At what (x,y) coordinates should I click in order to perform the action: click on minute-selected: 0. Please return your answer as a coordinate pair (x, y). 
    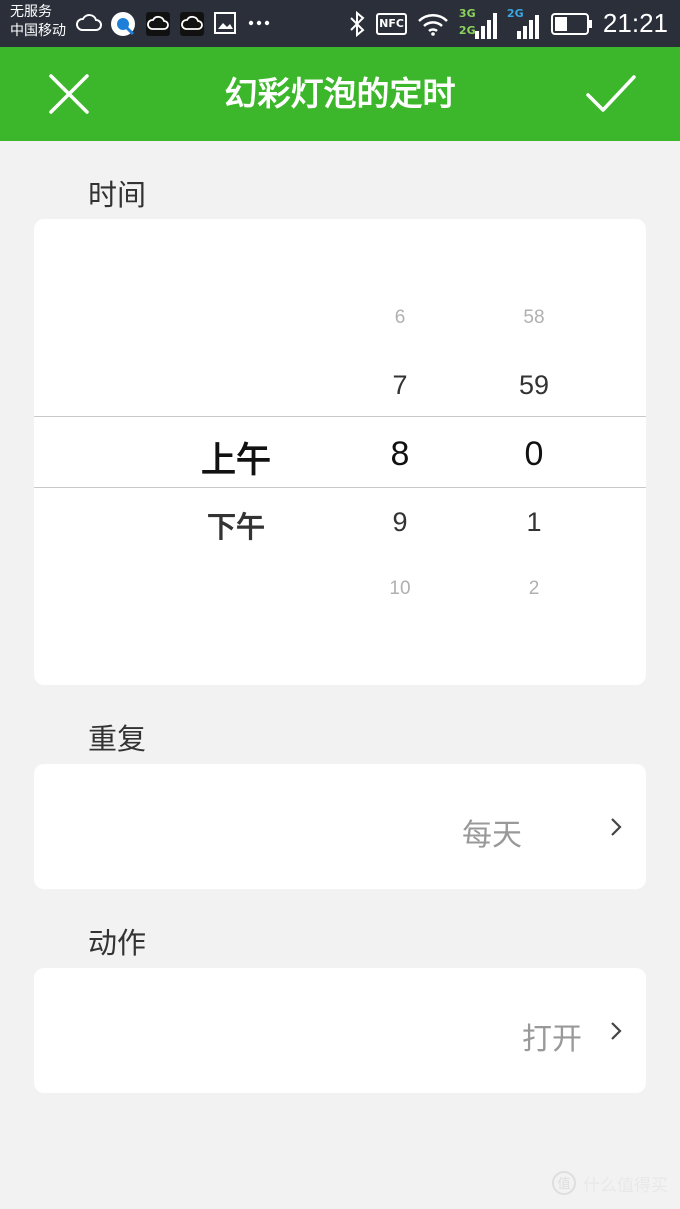
    Looking at the image, I should click on (534, 454).